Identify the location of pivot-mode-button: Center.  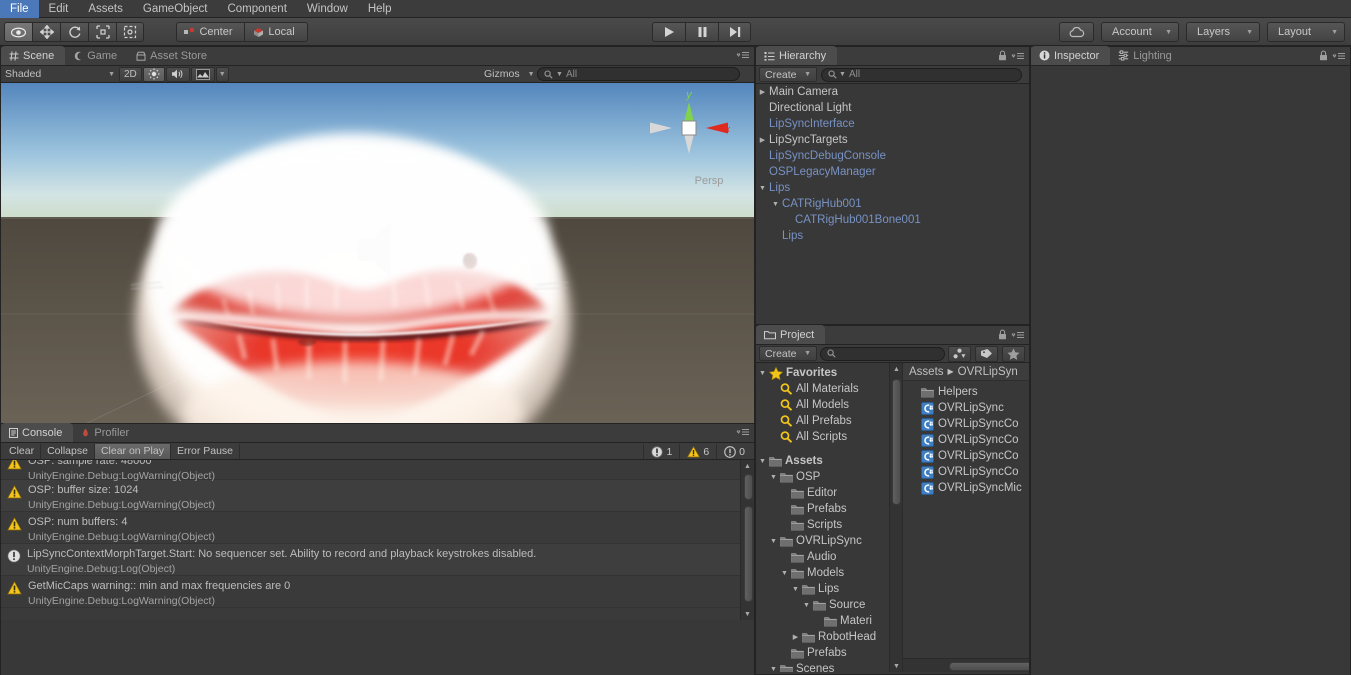
(210, 32).